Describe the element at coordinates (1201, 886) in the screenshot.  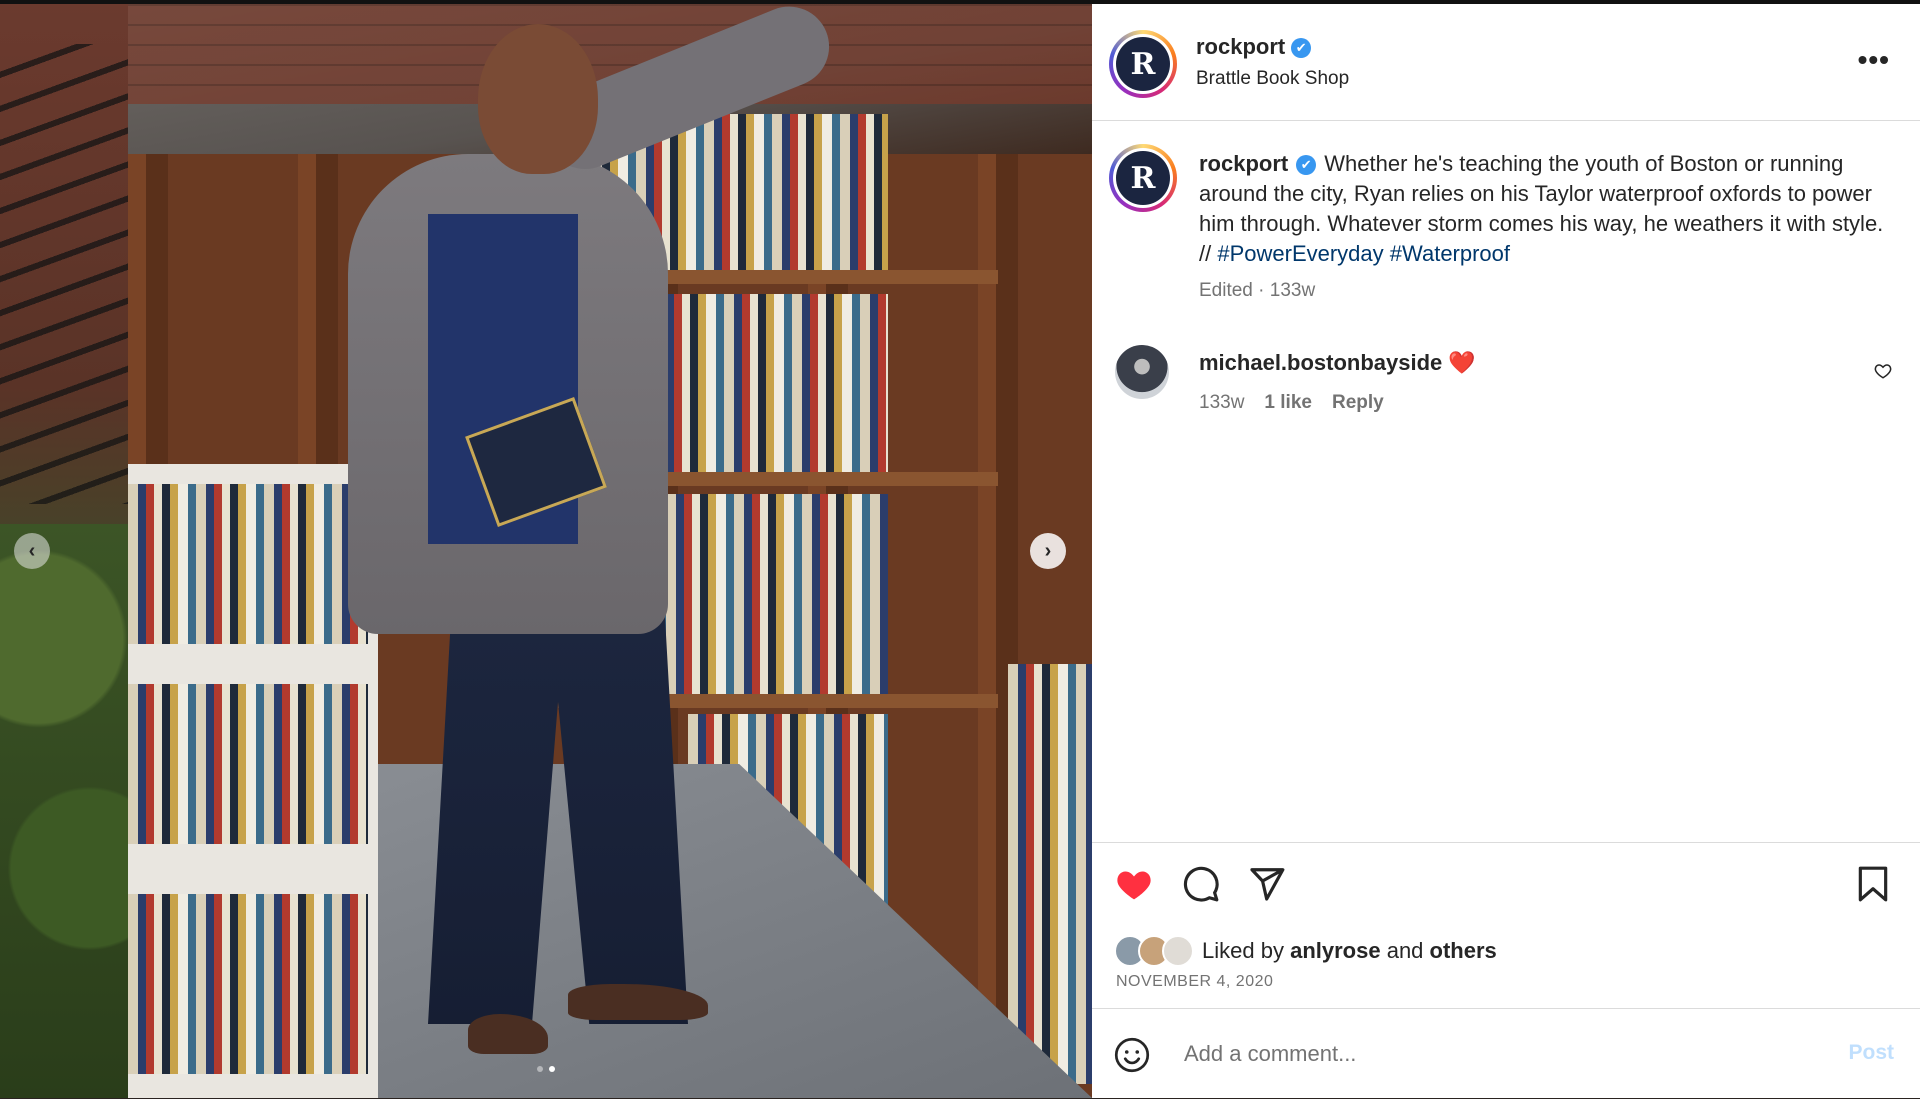
I see `comment-icon` at that location.